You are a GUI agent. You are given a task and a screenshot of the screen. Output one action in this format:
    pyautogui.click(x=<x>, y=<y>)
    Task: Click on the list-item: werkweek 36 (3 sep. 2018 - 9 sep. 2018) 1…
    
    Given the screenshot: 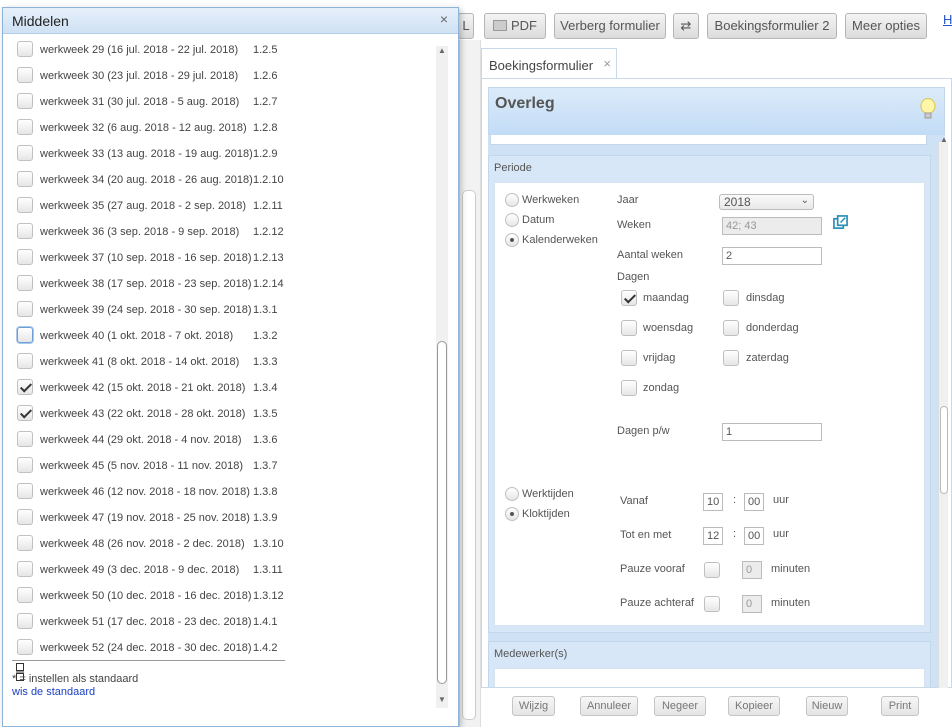 What is the action you would take?
    pyautogui.click(x=222, y=232)
    